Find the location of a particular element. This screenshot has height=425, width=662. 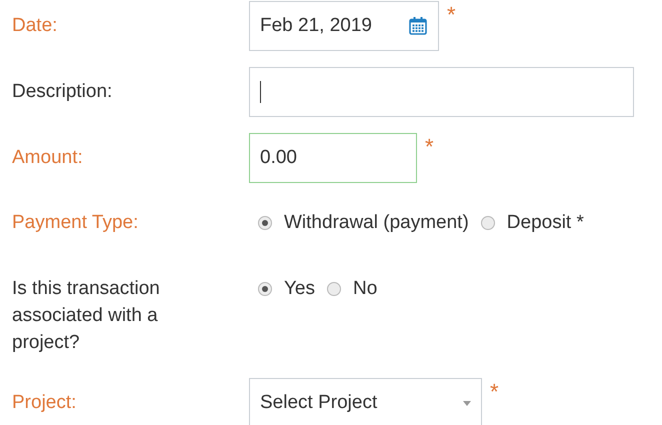

field-label: Is this transaction associated with a project? is located at coordinates (86, 316).